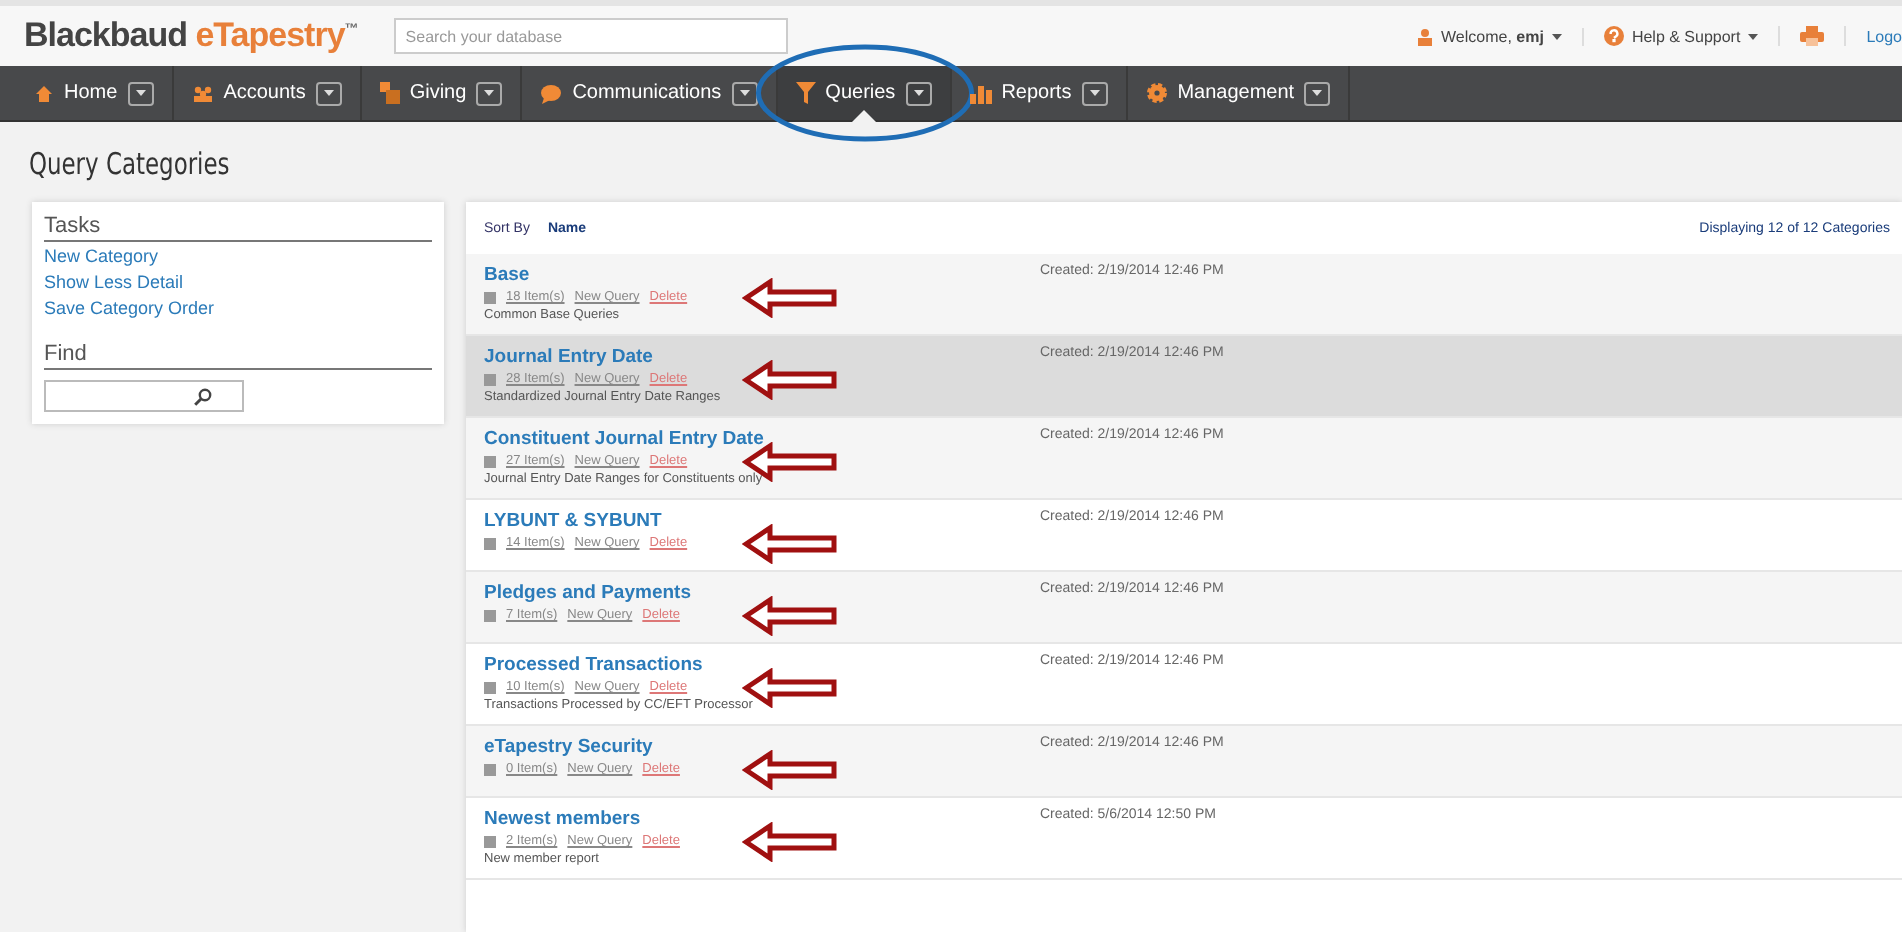 The height and width of the screenshot is (932, 1902). What do you see at coordinates (238, 283) in the screenshot?
I see `task-link: Show Less Detail` at bounding box center [238, 283].